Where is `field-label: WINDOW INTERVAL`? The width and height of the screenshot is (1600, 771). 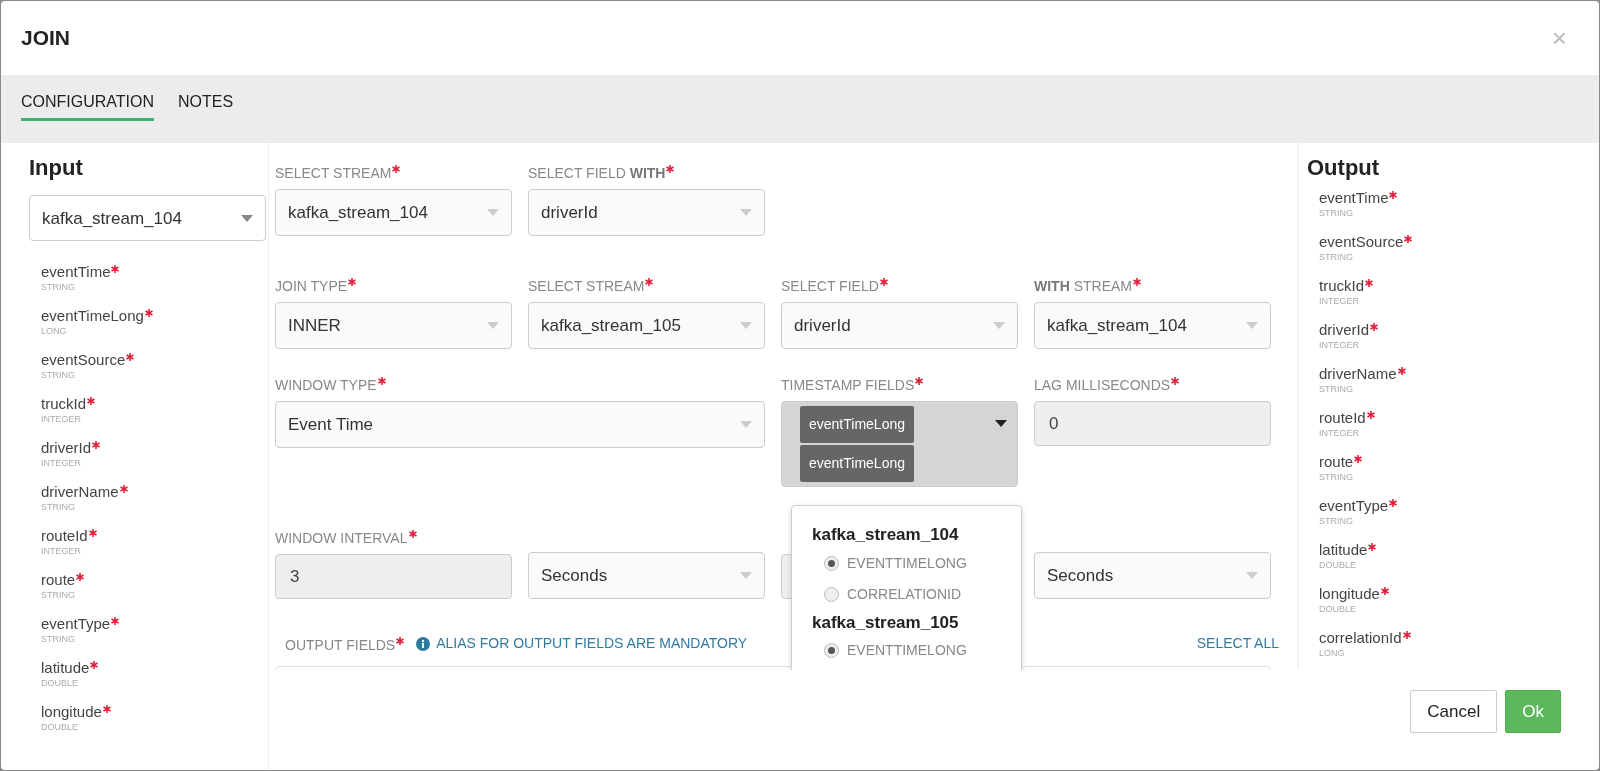 field-label: WINDOW INTERVAL is located at coordinates (341, 538).